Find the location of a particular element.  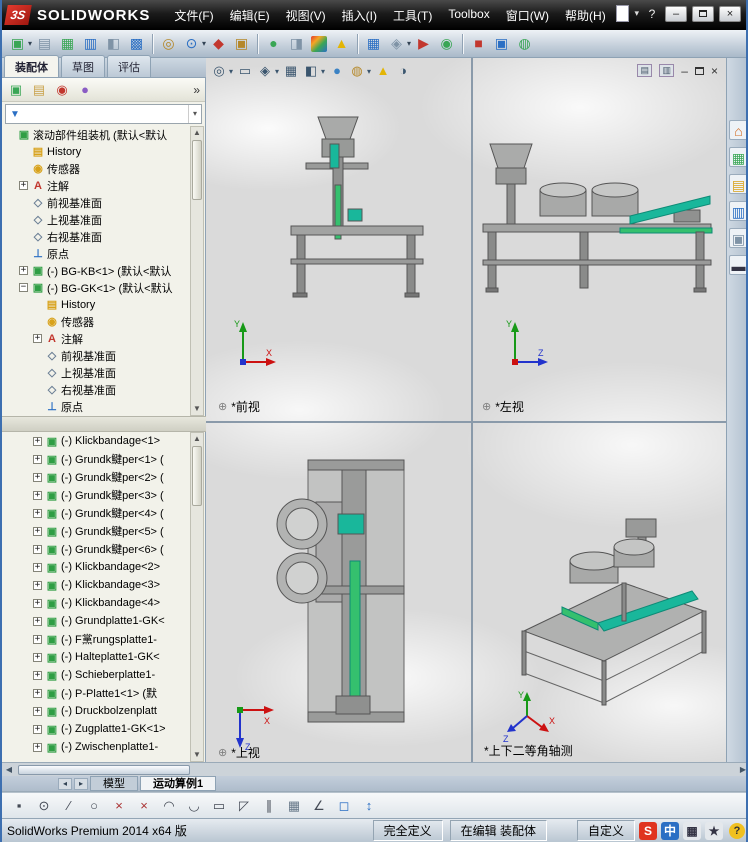

tree-item: + ▣ (-) Grundk鰎per<5> ( is located at coordinates (96, 531).